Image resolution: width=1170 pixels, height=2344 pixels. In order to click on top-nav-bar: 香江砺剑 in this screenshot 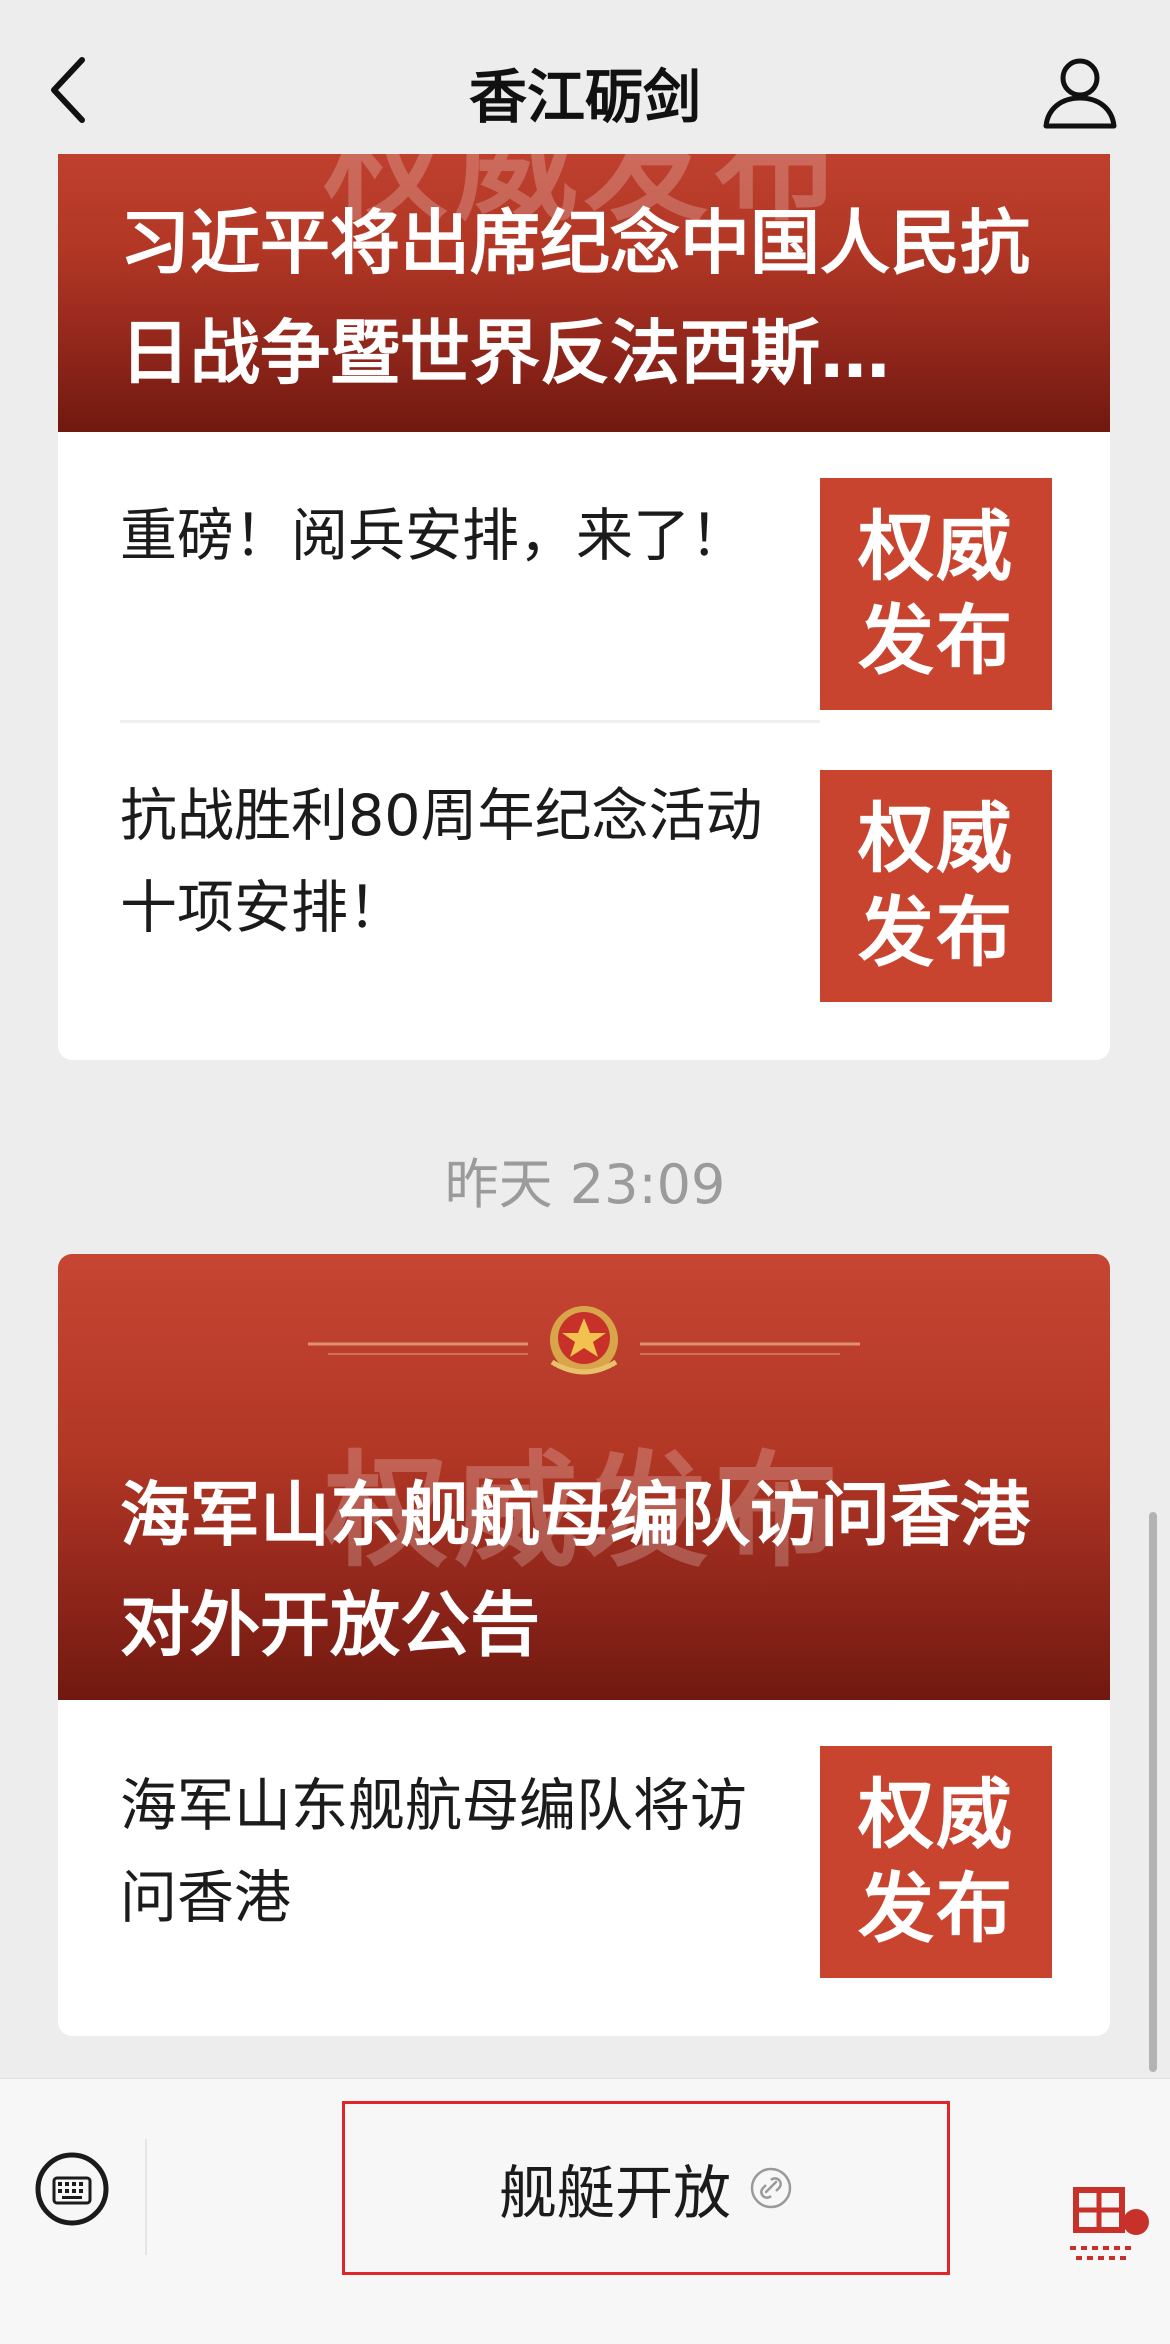, I will do `click(585, 77)`.